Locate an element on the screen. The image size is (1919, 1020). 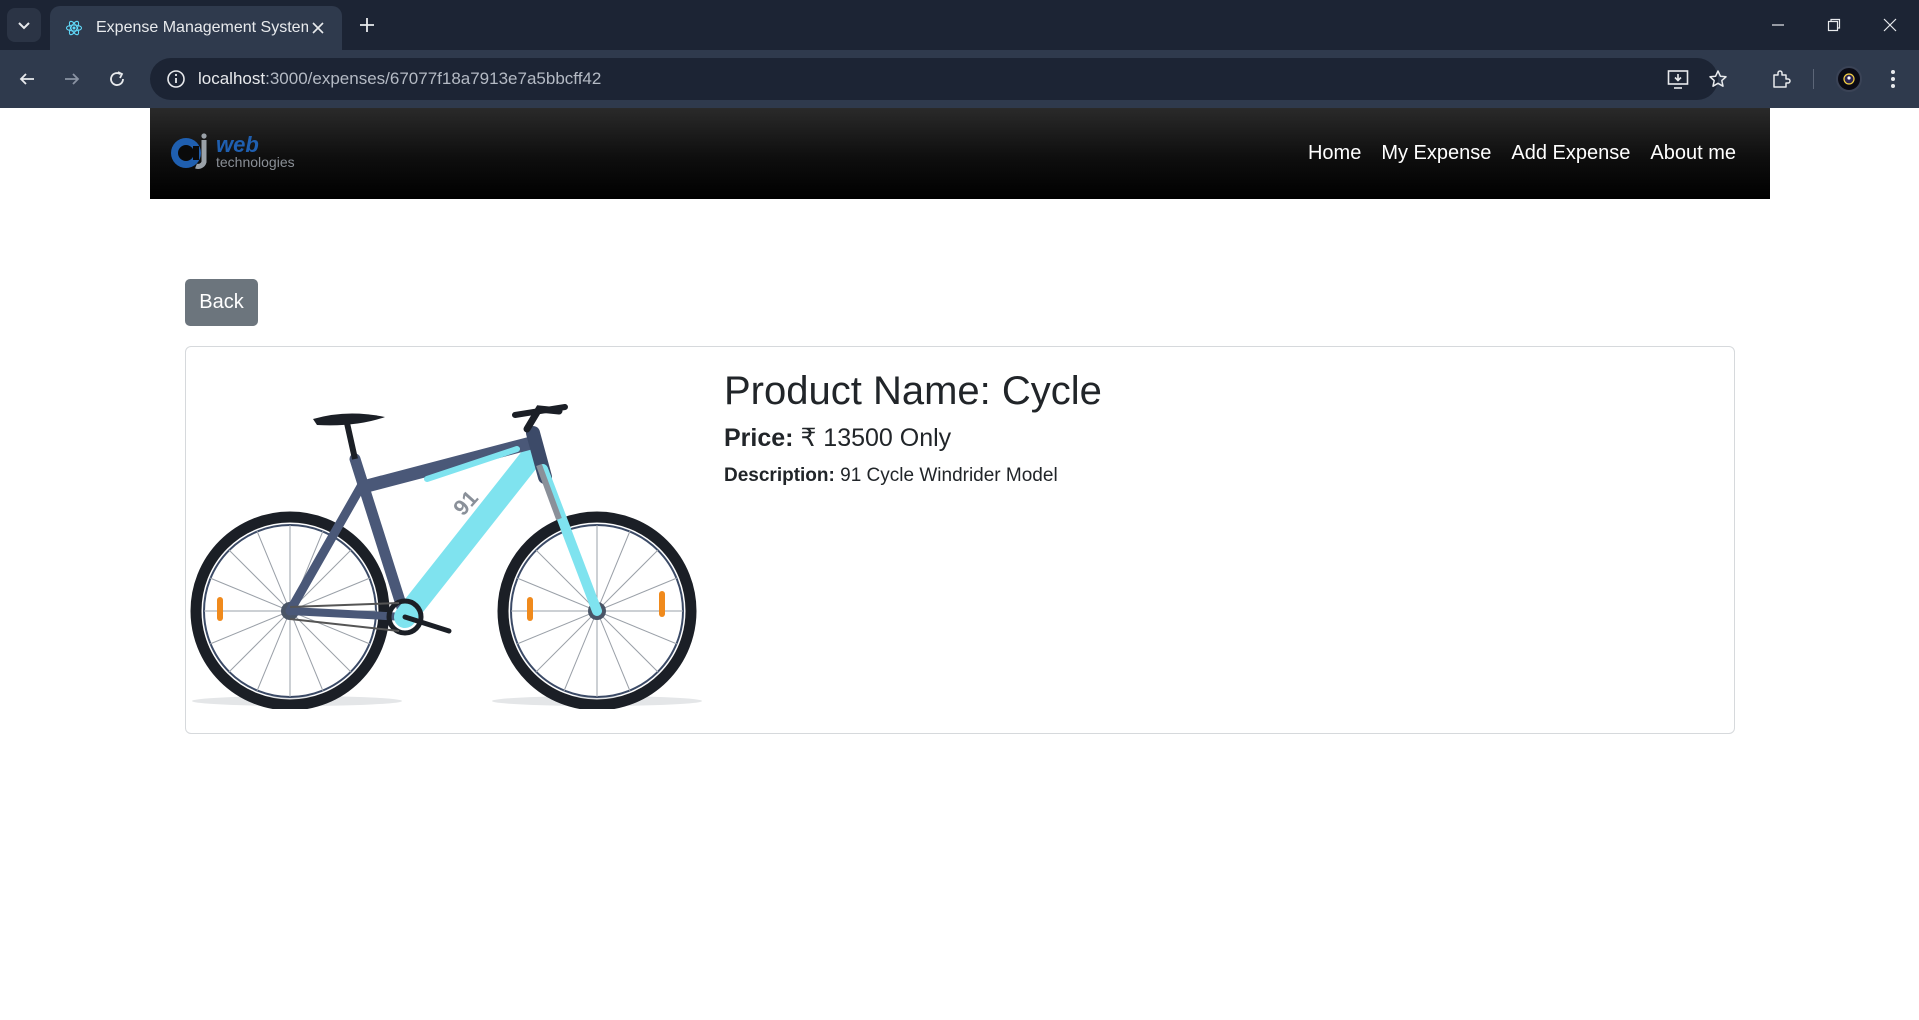
toolbar-divider is located at coordinates (1813, 79).